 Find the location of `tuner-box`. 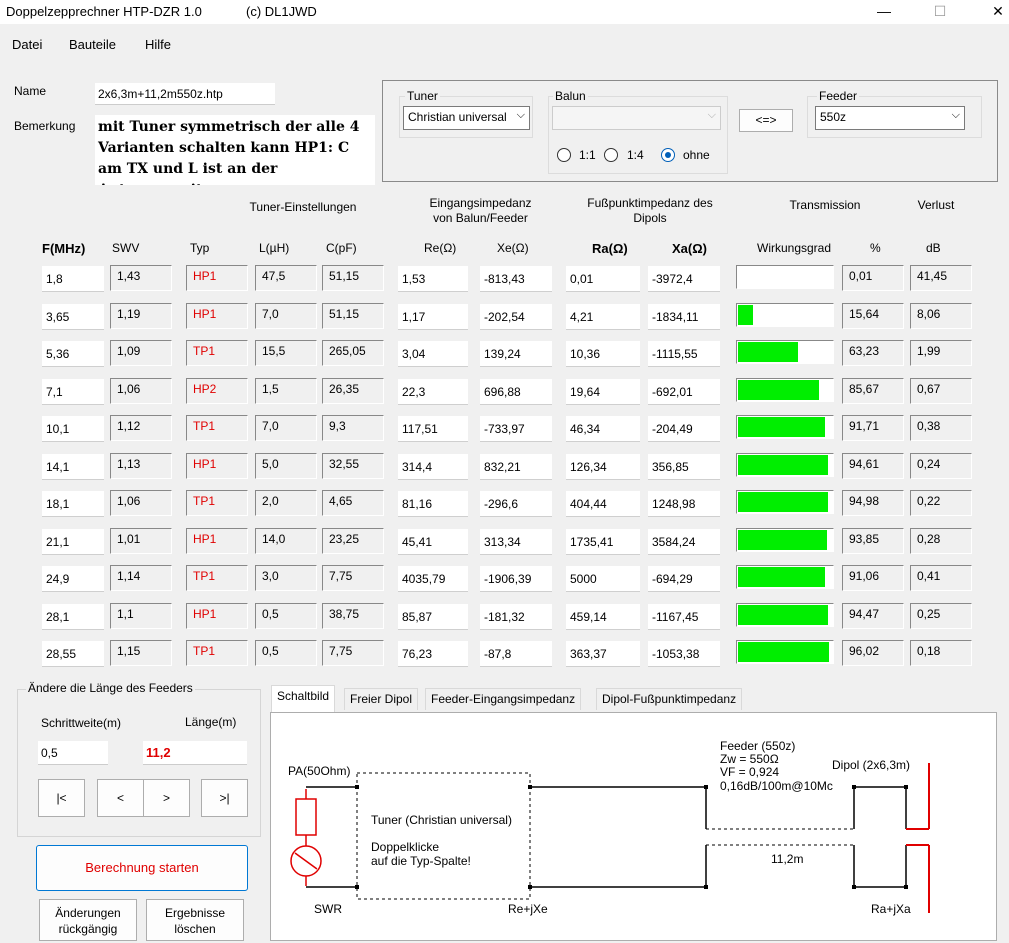

tuner-box is located at coordinates (443, 836).